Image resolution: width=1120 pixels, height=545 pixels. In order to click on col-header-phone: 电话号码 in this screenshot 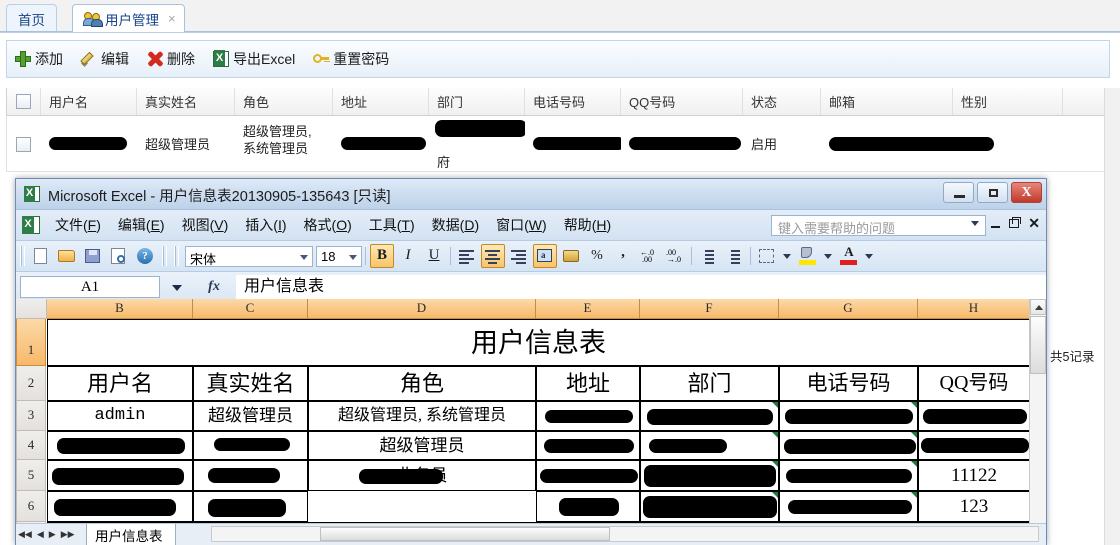, I will do `click(573, 101)`.